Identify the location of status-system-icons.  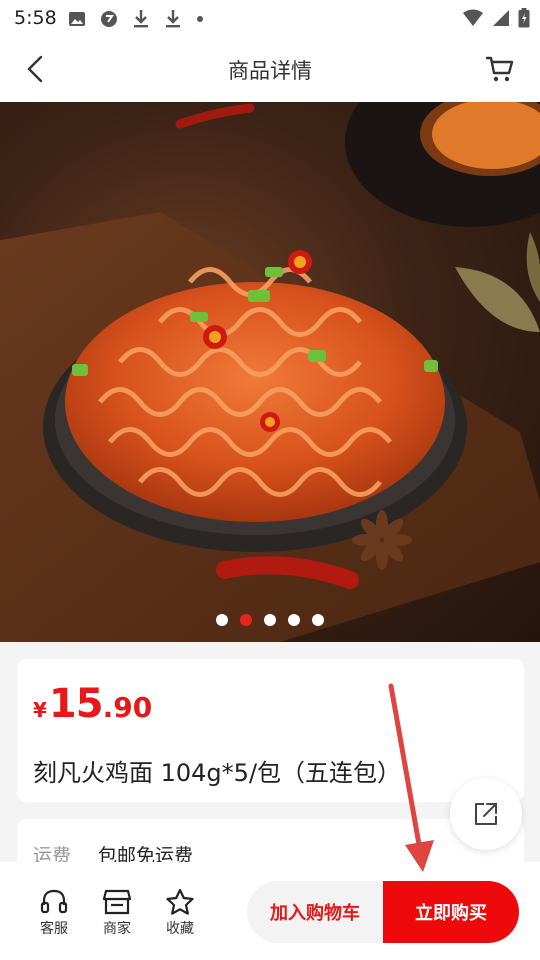
(496, 18).